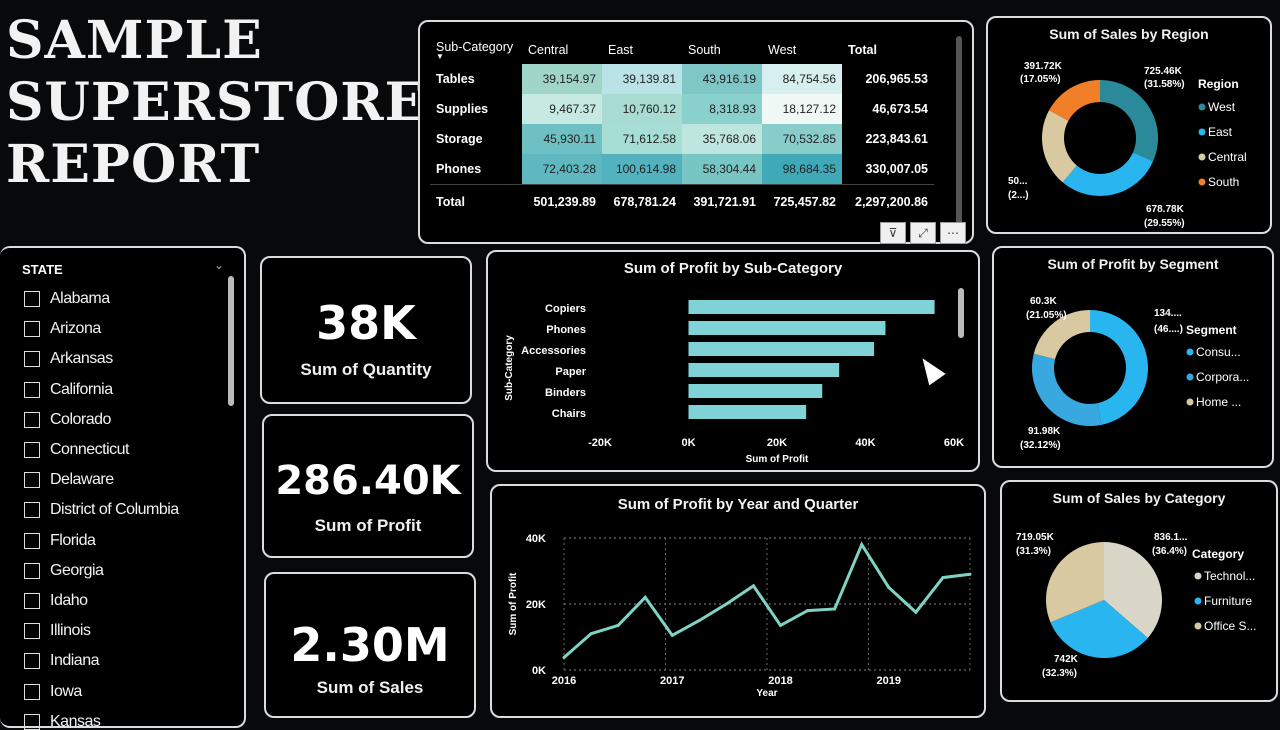 This screenshot has width=1280, height=730. Describe the element at coordinates (459, 168) in the screenshot. I see `matrix-row-label: Phones` at that location.